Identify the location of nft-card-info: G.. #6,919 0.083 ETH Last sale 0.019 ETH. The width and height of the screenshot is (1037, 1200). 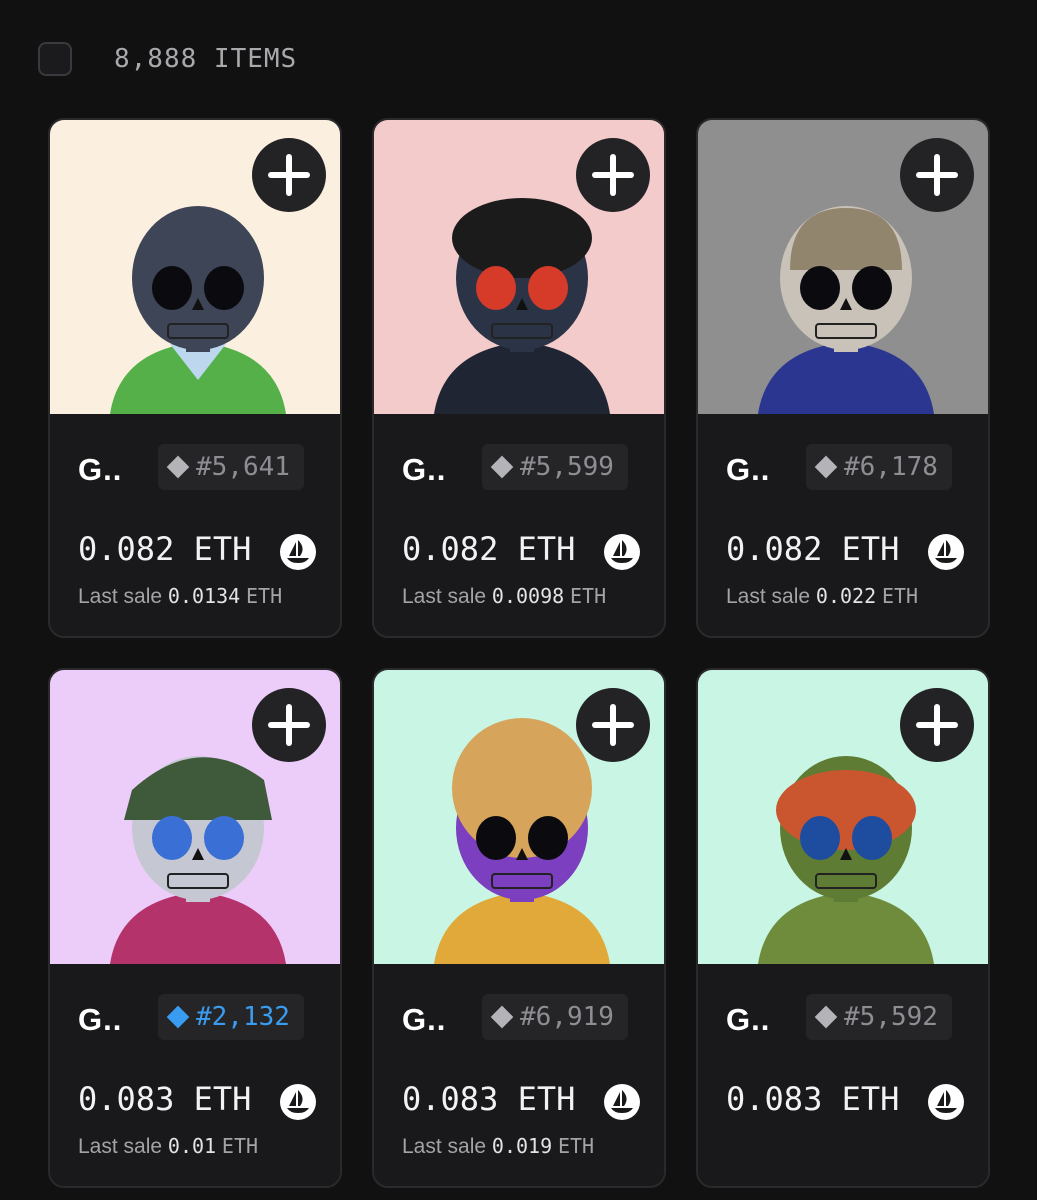
(519, 1075).